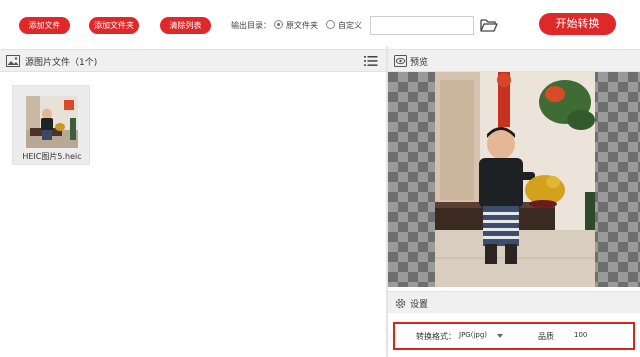 The image size is (640, 357). Describe the element at coordinates (44, 25) in the screenshot. I see `add-file-button: 添加文件` at that location.